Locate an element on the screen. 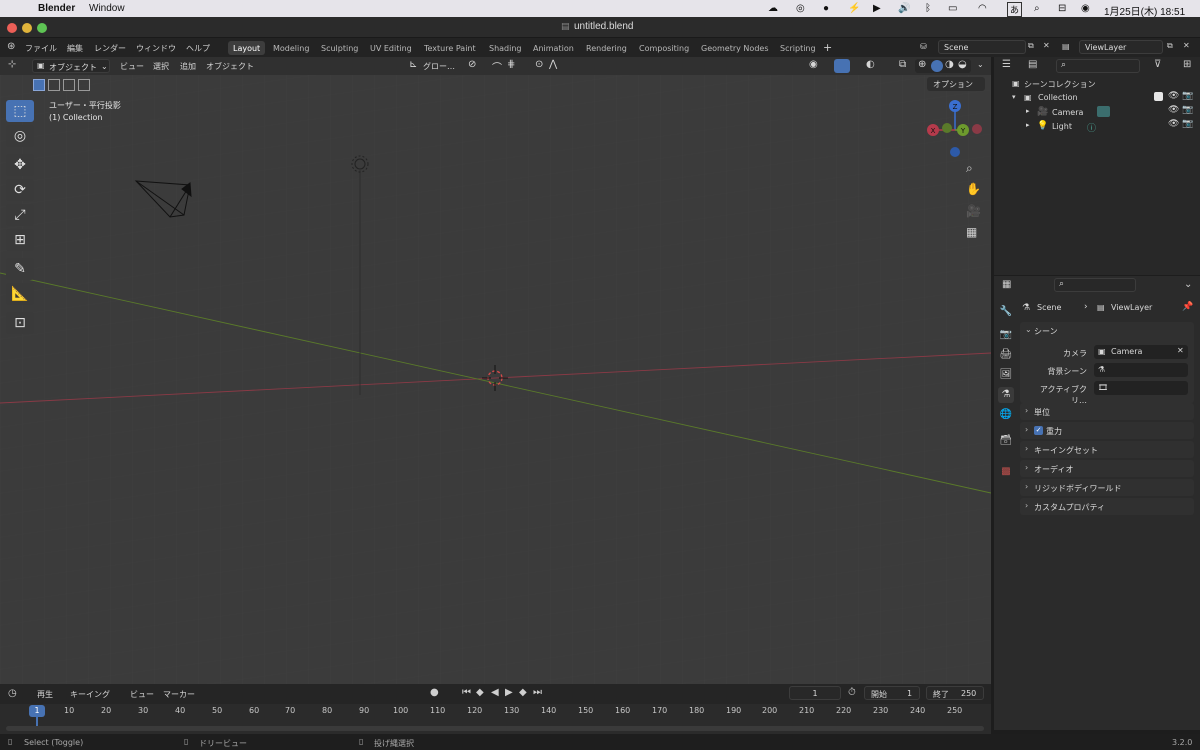 The height and width of the screenshot is (750, 1200). camera-view-icon: 🎥 is located at coordinates (973, 211).